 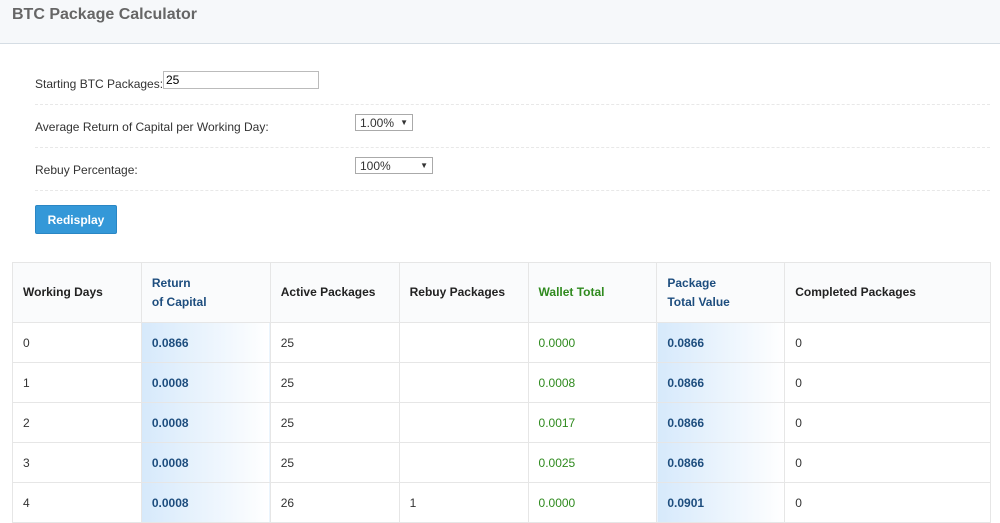 I want to click on table-row: 3 0.0008 25 0.0025 0.0866 0, so click(x=501, y=462).